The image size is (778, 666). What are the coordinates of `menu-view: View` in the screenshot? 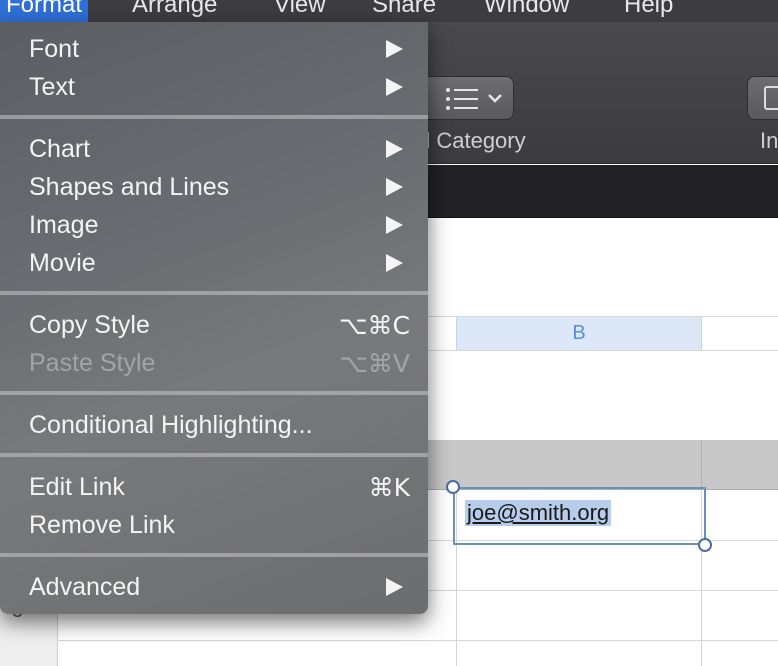 It's located at (300, 11).